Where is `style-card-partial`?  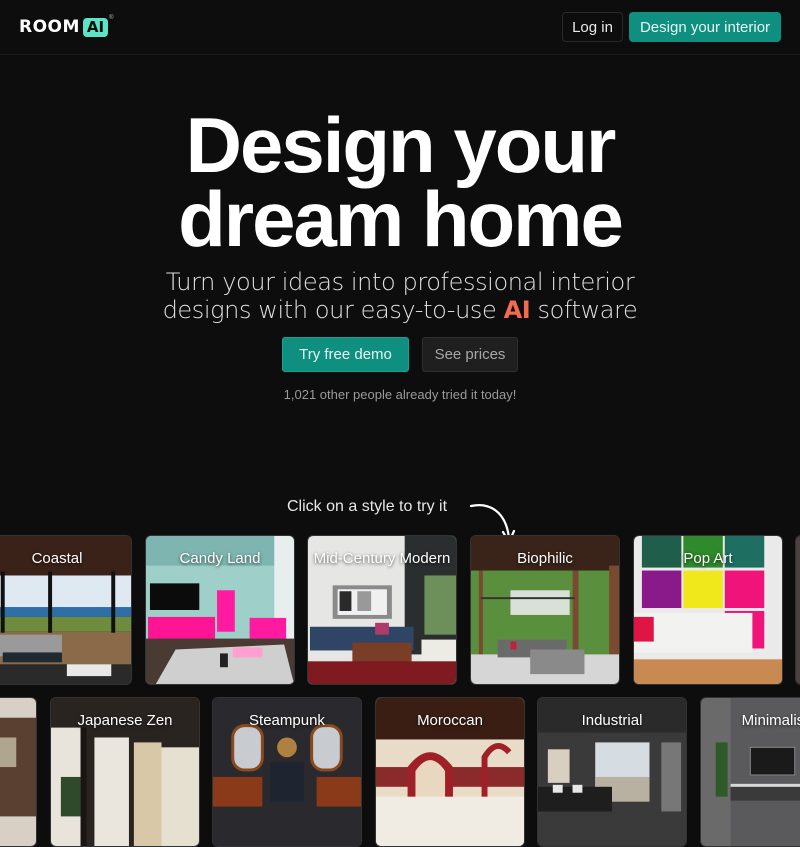 style-card-partial is located at coordinates (797, 610).